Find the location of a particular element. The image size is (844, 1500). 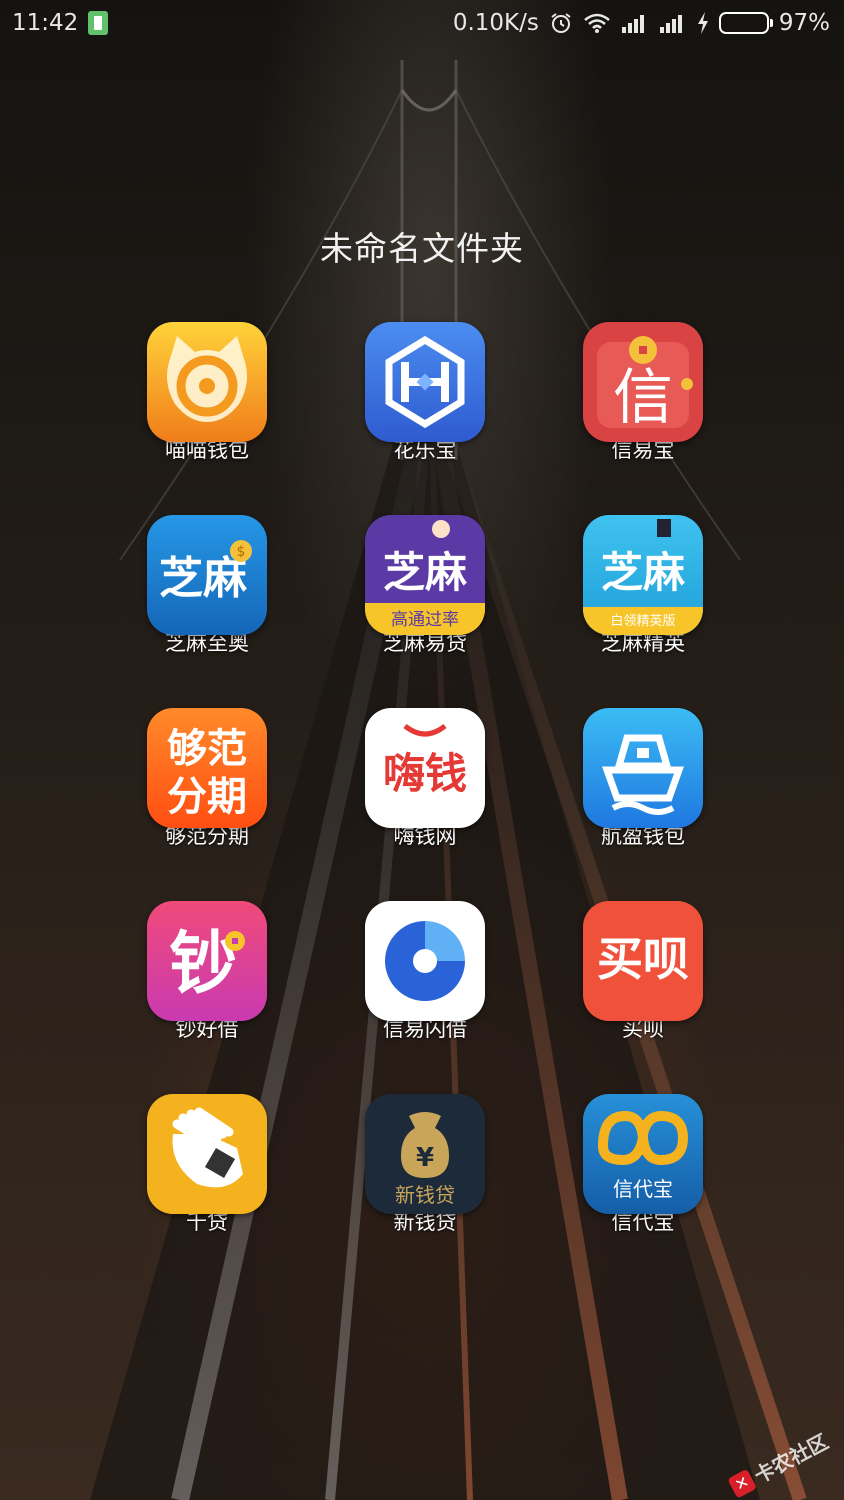

app-zhima-yidai: 芝麻 高通过率 芝麻易贷 is located at coordinates (425, 611).